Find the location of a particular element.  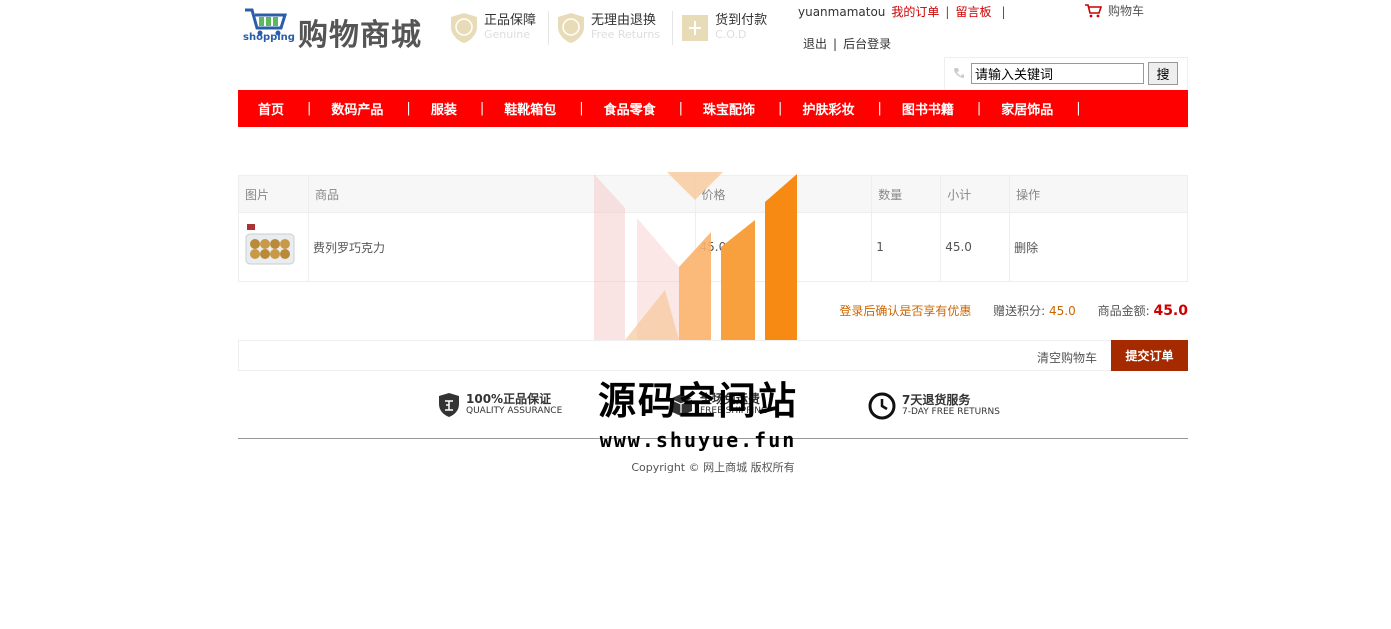

badge-label: 无理由退换 is located at coordinates (624, 20).